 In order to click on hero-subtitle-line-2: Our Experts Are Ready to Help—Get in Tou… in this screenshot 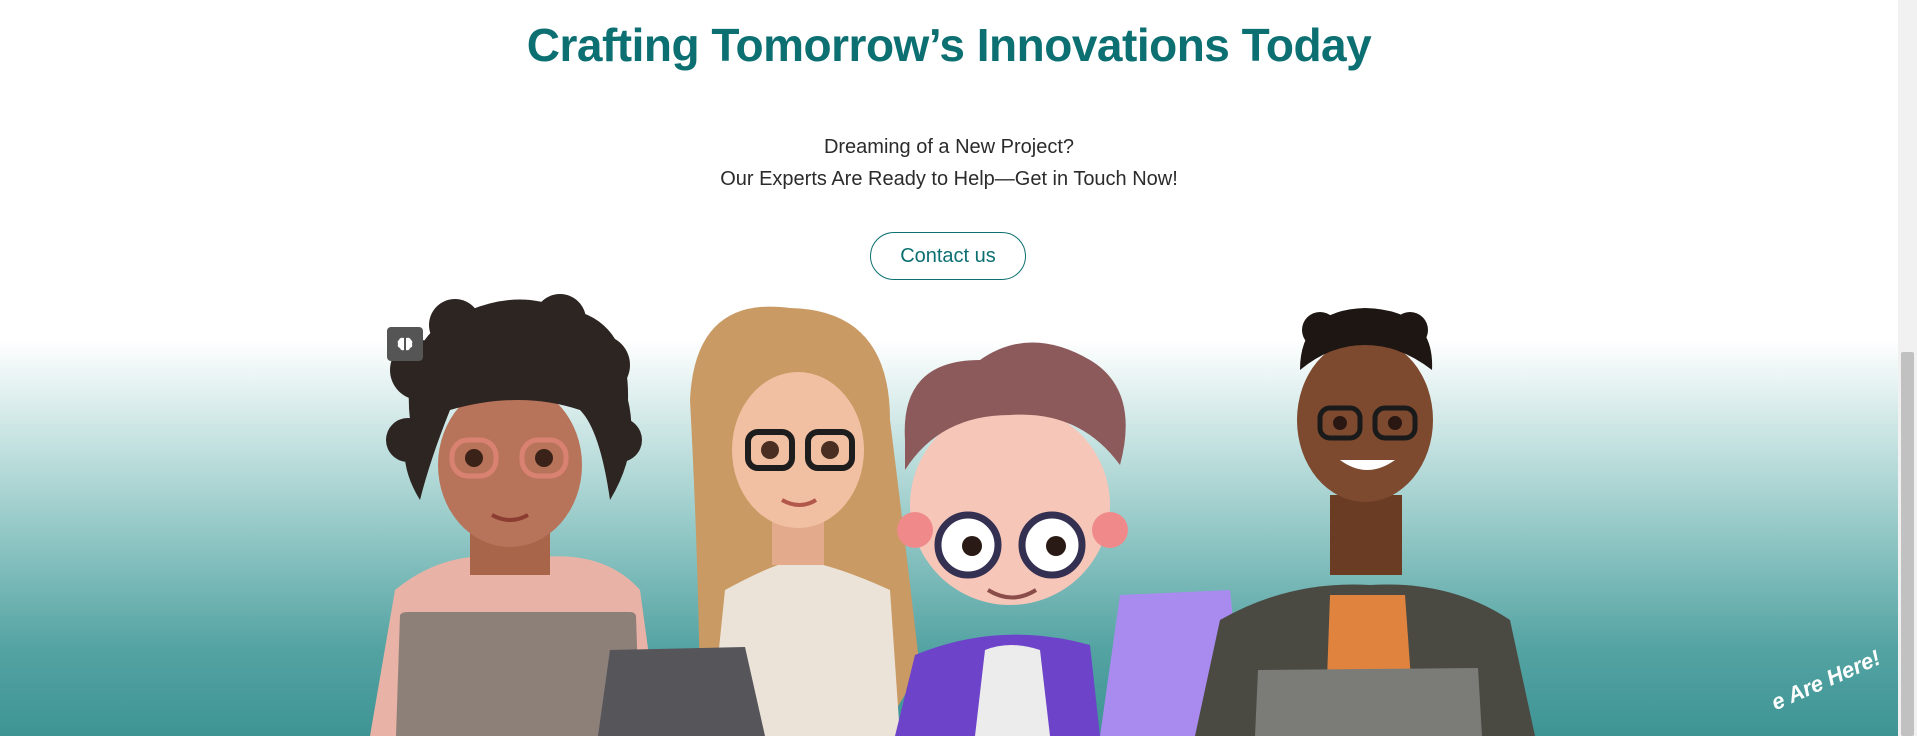, I will do `click(949, 179)`.